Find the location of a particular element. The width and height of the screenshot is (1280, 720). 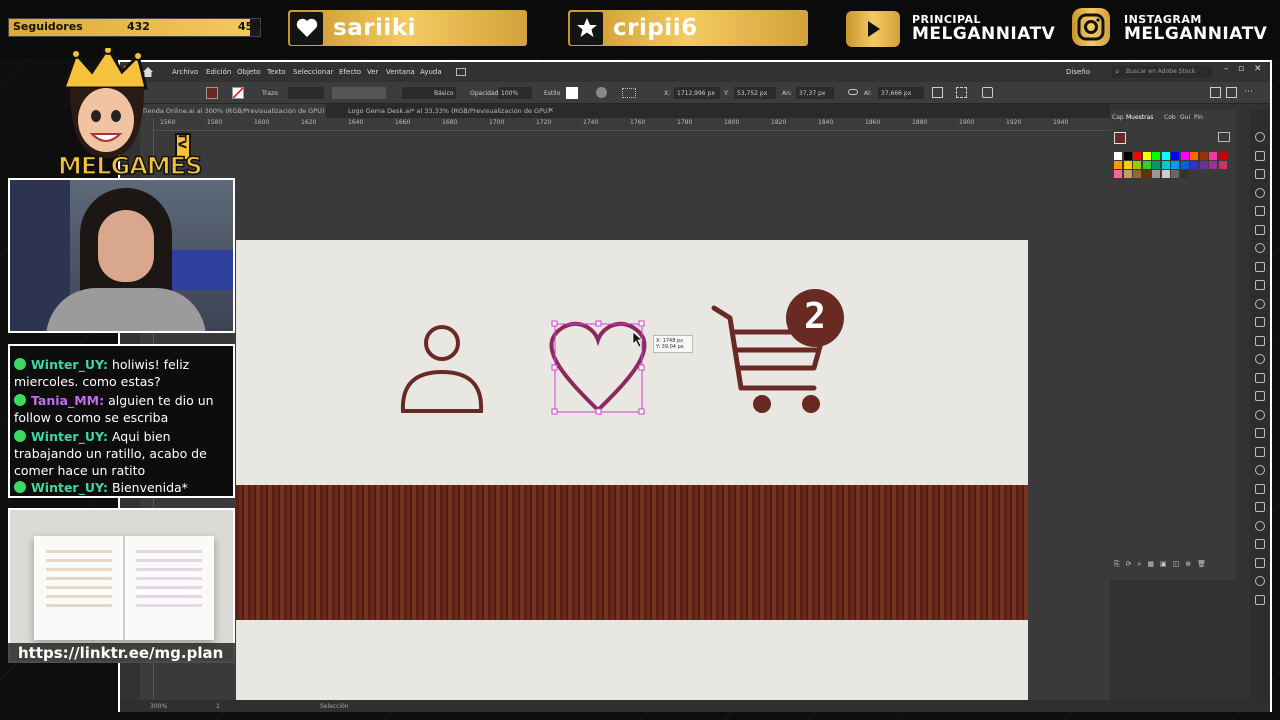

artboard-number: 1 is located at coordinates (218, 706).